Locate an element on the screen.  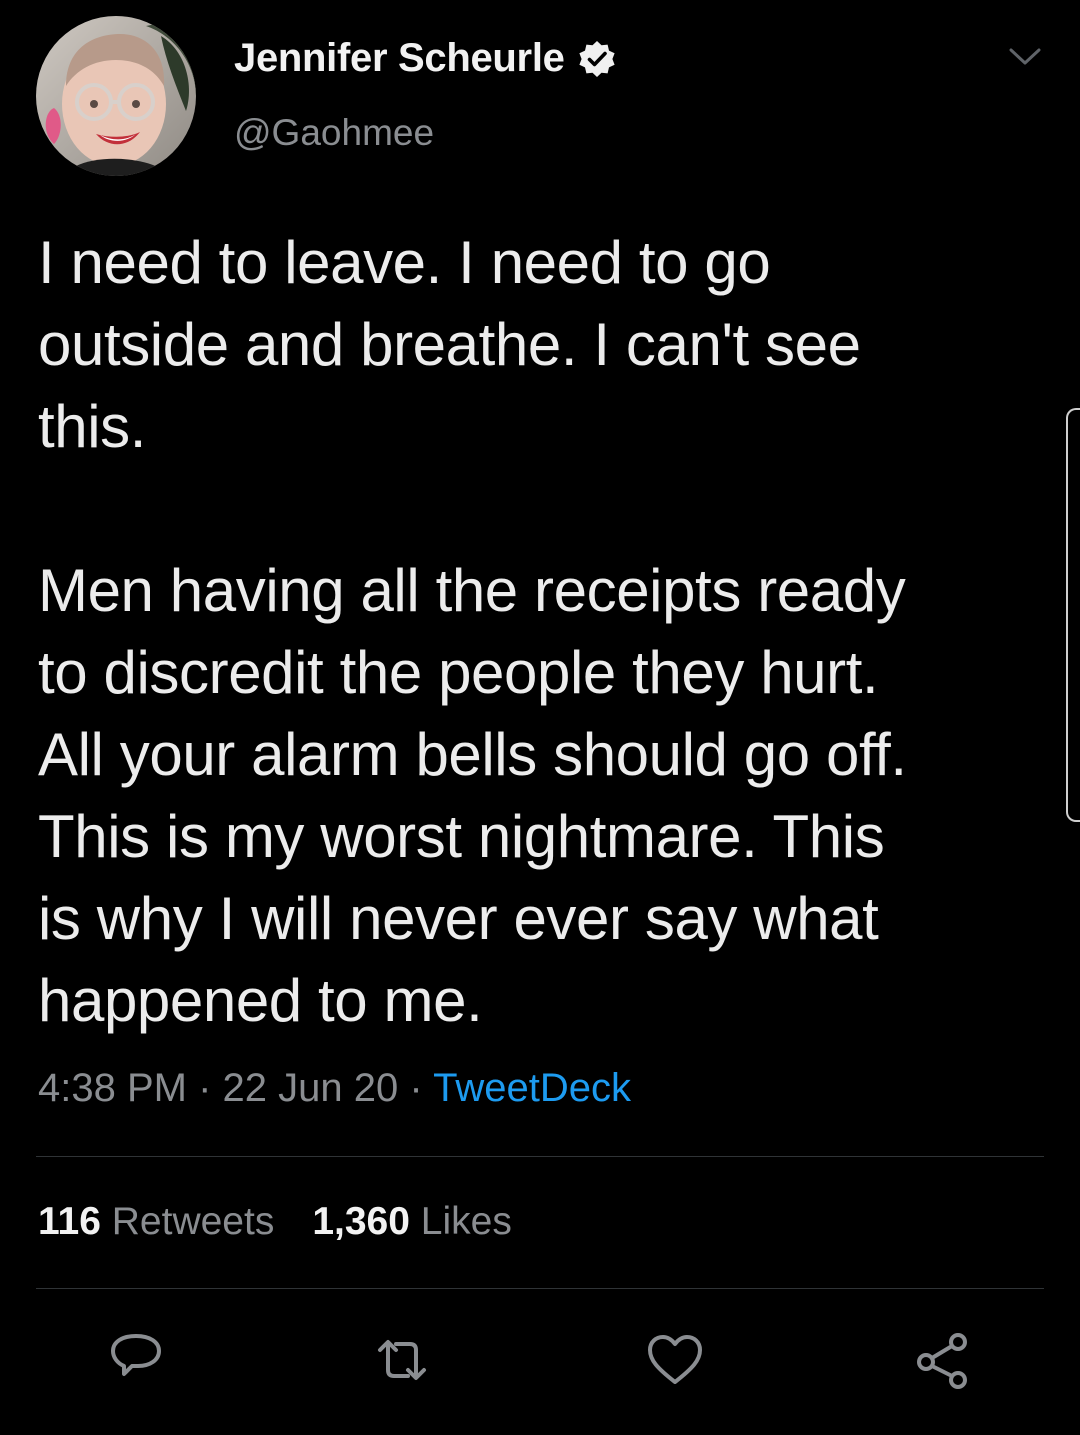
avatar is located at coordinates (116, 96).